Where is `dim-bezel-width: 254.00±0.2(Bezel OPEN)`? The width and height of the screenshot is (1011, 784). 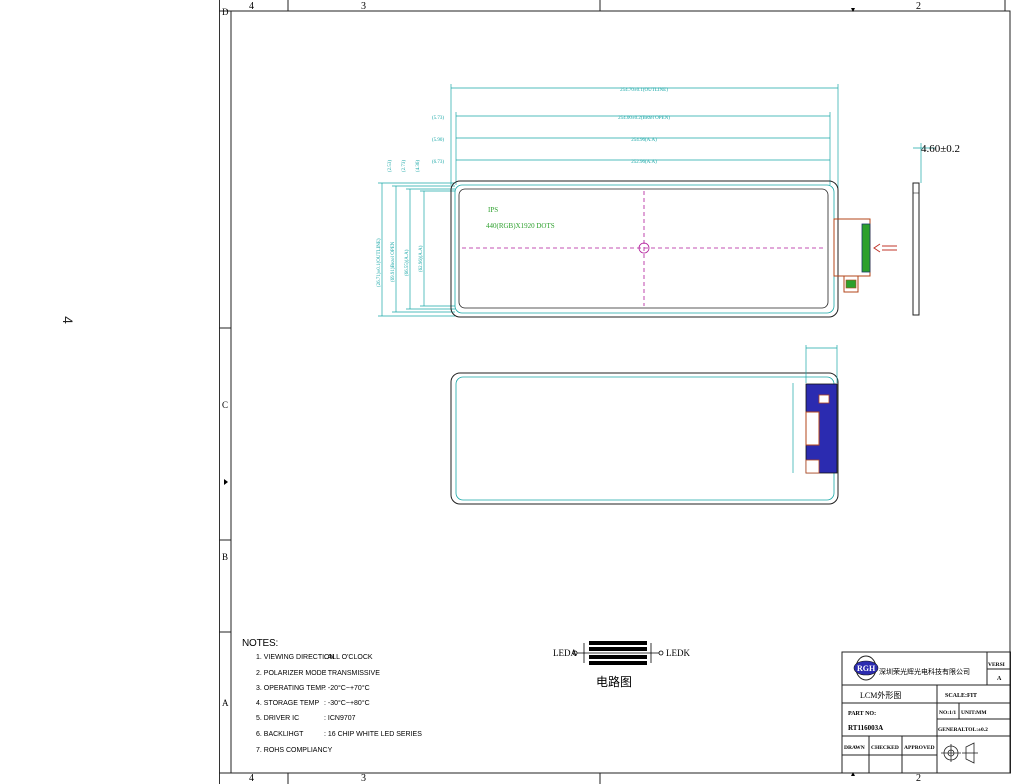 dim-bezel-width: 254.00±0.2(Bezel OPEN) is located at coordinates (644, 118).